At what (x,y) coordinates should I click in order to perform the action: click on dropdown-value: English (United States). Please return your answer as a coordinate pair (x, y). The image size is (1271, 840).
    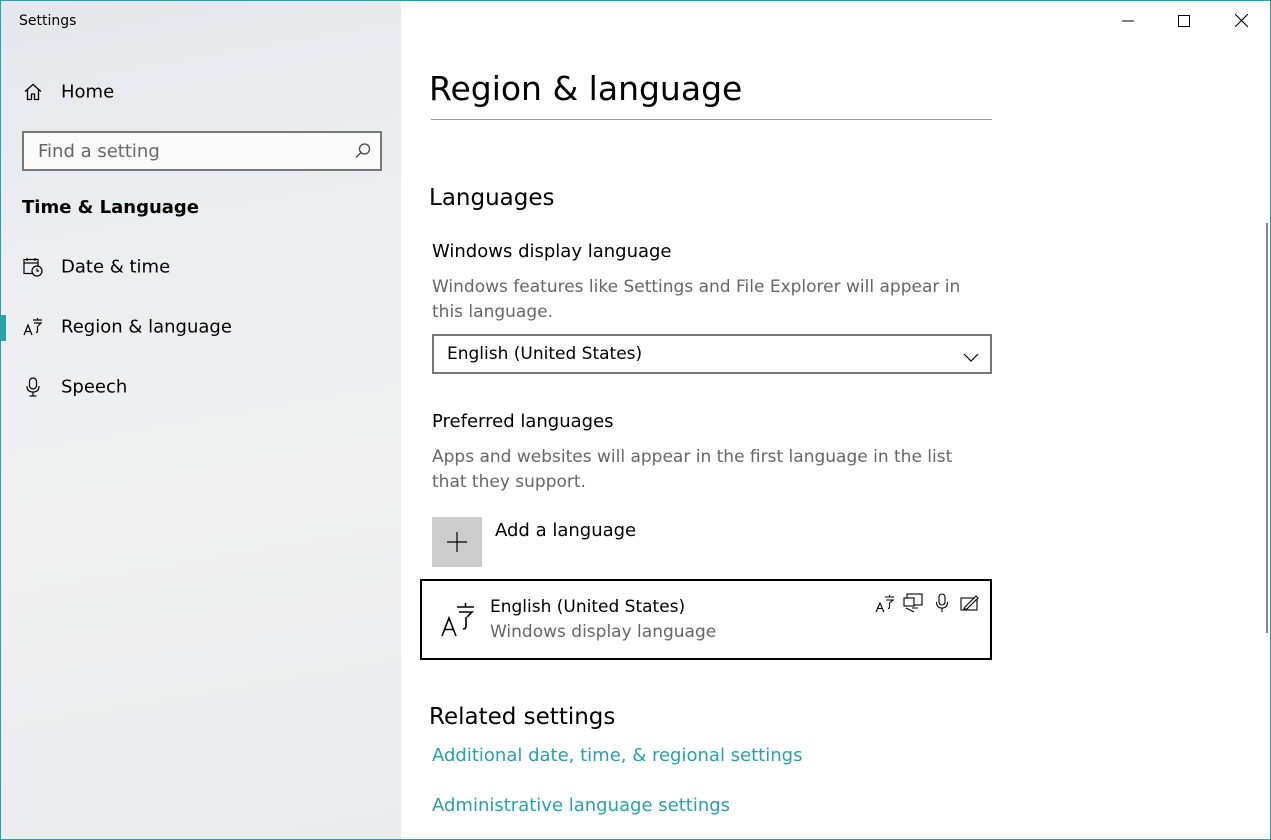
    Looking at the image, I should click on (545, 354).